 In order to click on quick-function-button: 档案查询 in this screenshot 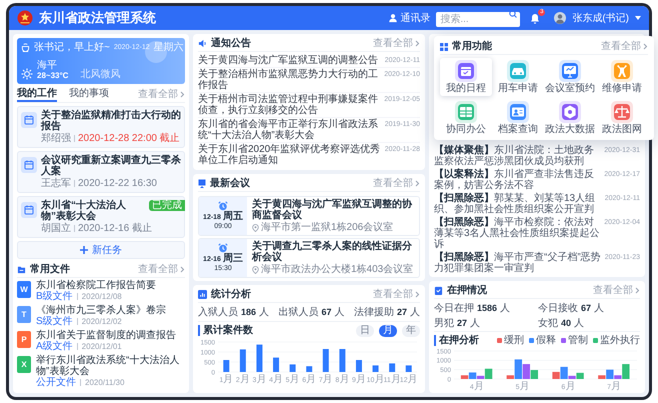, I will do `click(518, 118)`.